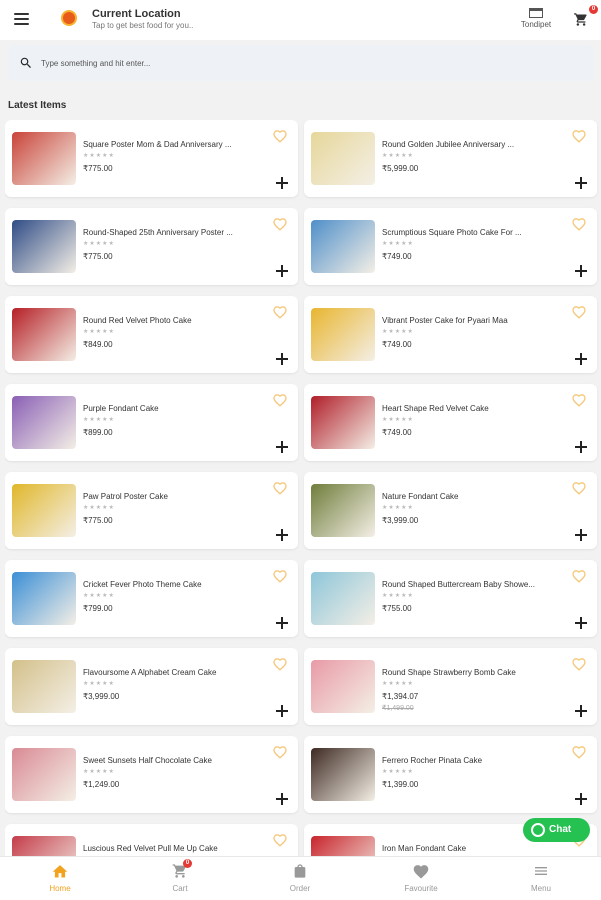  What do you see at coordinates (173, 848) in the screenshot?
I see `product-name: Luscious Red Velvet Pull Me Up Cake` at bounding box center [173, 848].